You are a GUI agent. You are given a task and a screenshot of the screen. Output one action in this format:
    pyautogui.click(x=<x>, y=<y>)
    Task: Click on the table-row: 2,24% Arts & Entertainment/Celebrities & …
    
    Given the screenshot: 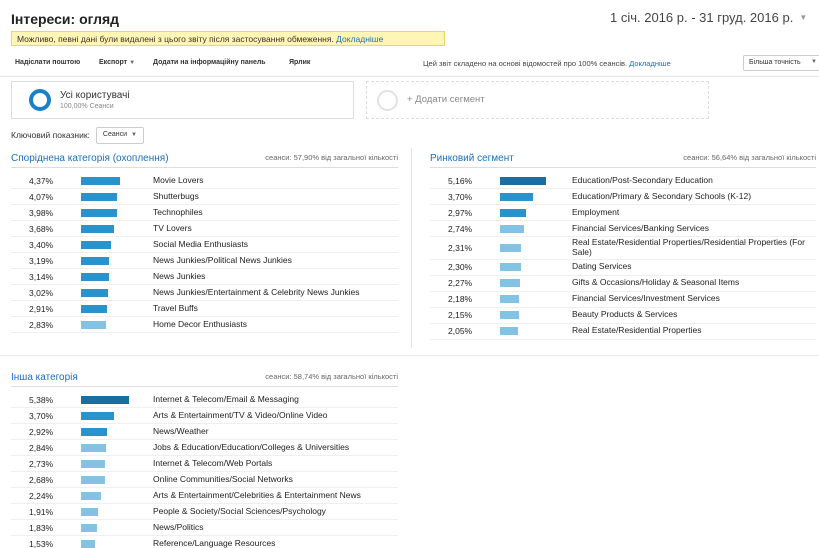 What is the action you would take?
    pyautogui.click(x=204, y=496)
    